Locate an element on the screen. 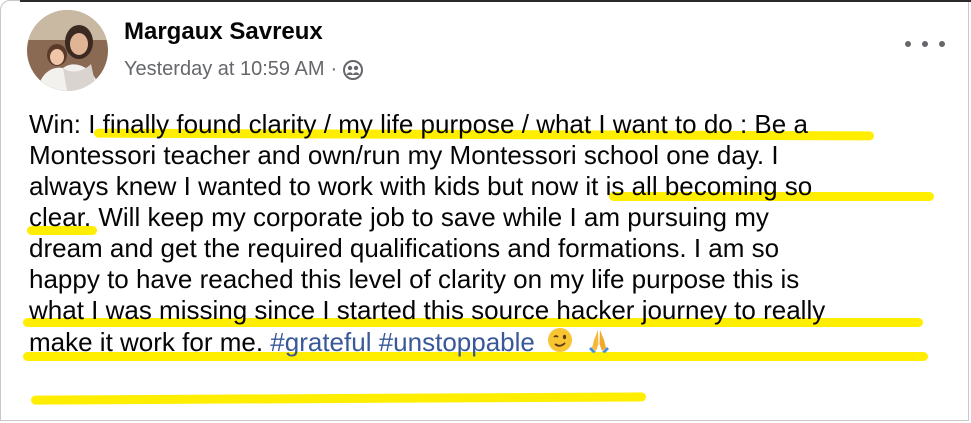 This screenshot has height=423, width=971. hashtag-unstoppable: #unstoppable is located at coordinates (457, 342).